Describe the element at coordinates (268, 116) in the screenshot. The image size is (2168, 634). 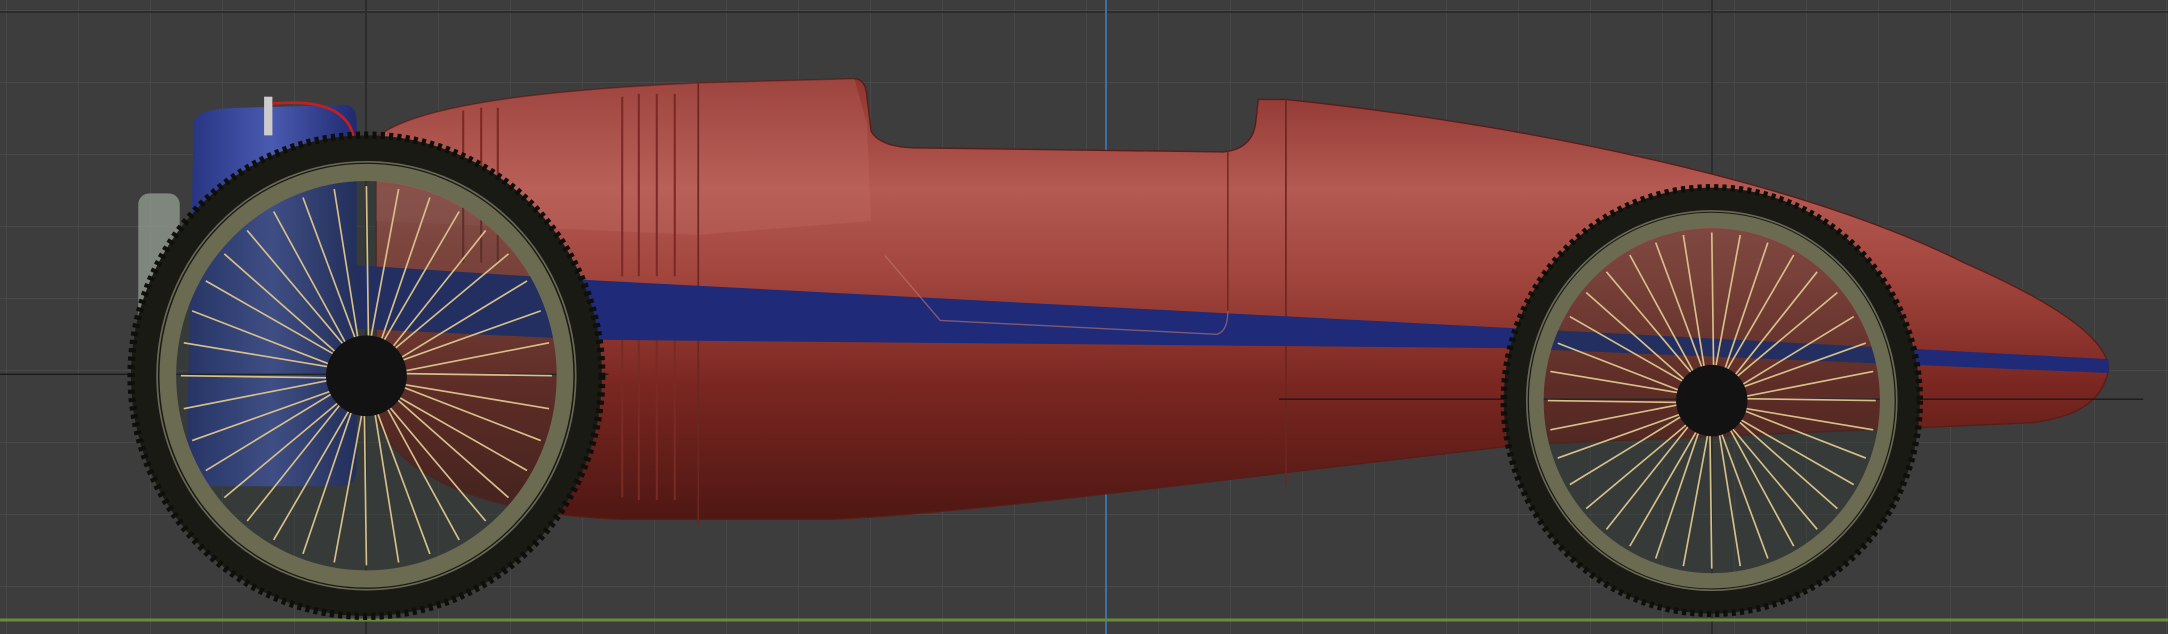
I see `radiator-cap` at that location.